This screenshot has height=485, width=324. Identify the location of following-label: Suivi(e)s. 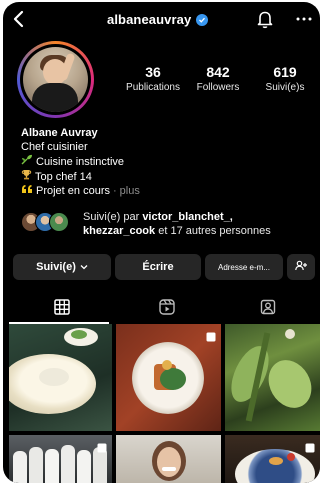
(285, 87).